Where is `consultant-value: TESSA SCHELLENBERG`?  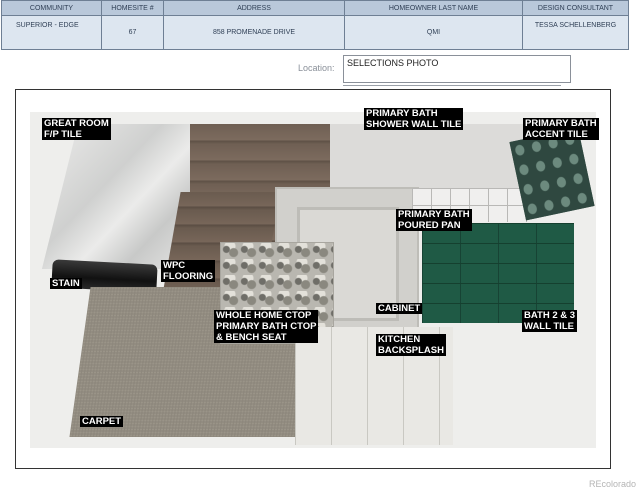
consultant-value: TESSA SCHELLENBERG is located at coordinates (575, 32).